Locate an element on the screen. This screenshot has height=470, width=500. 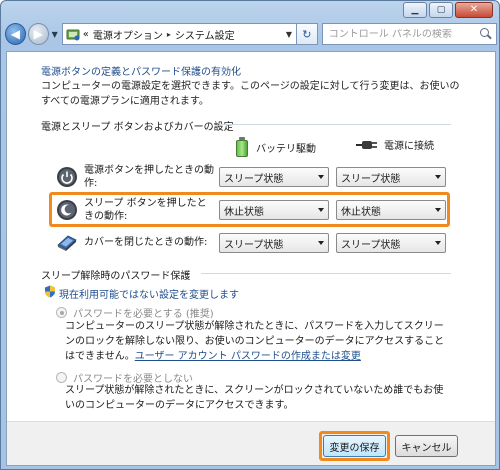
address-history-dropdown: ▼ is located at coordinates (289, 34).